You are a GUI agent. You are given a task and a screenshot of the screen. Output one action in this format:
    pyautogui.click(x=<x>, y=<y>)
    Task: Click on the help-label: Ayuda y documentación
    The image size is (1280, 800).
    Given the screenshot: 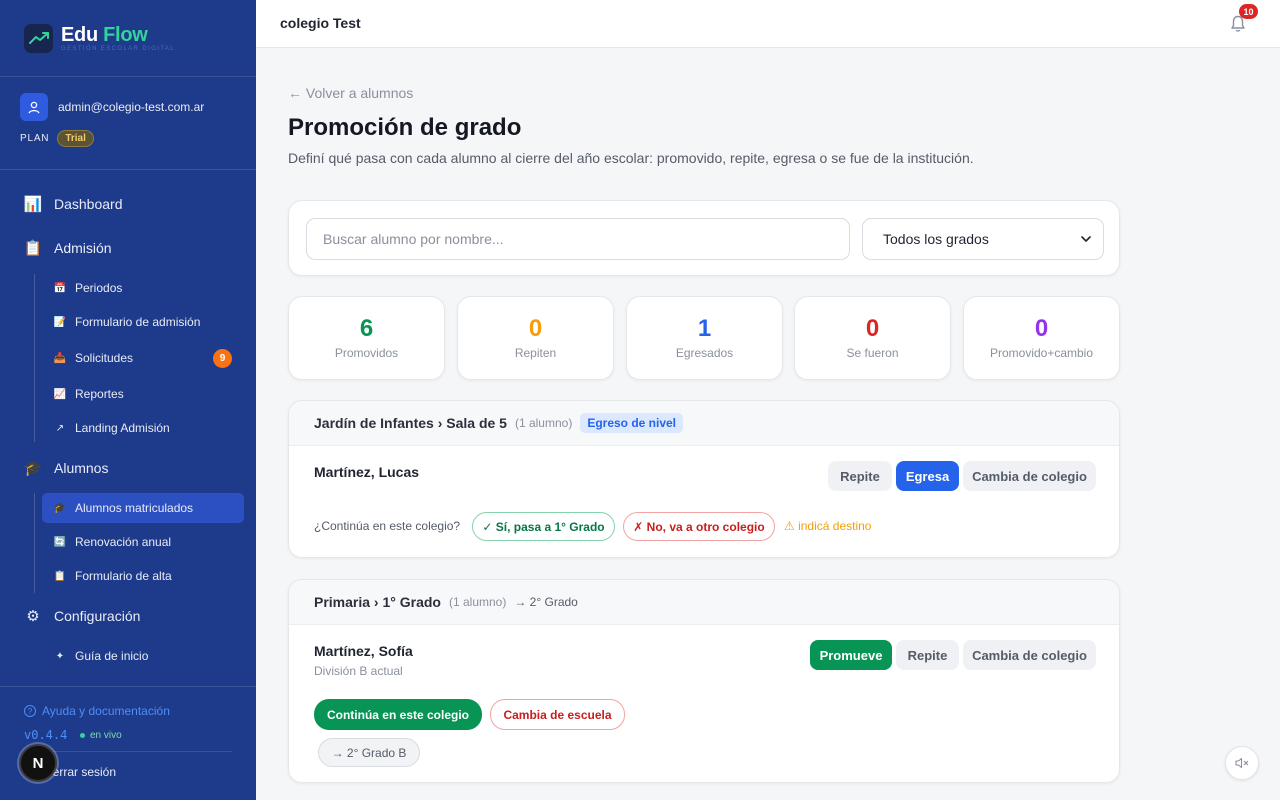 What is the action you would take?
    pyautogui.click(x=106, y=711)
    